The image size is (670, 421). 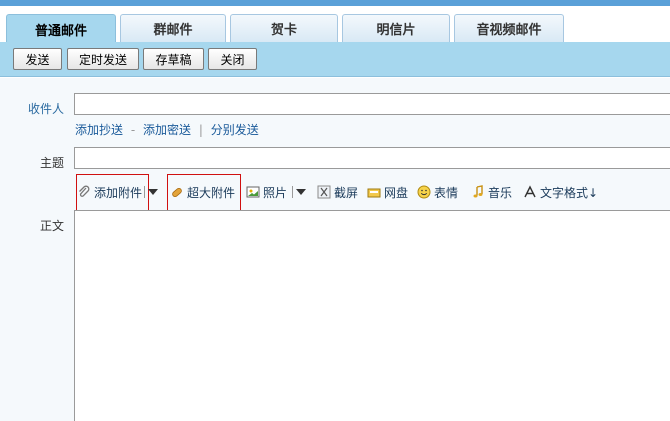 I want to click on music-button: 音乐, so click(x=491, y=192).